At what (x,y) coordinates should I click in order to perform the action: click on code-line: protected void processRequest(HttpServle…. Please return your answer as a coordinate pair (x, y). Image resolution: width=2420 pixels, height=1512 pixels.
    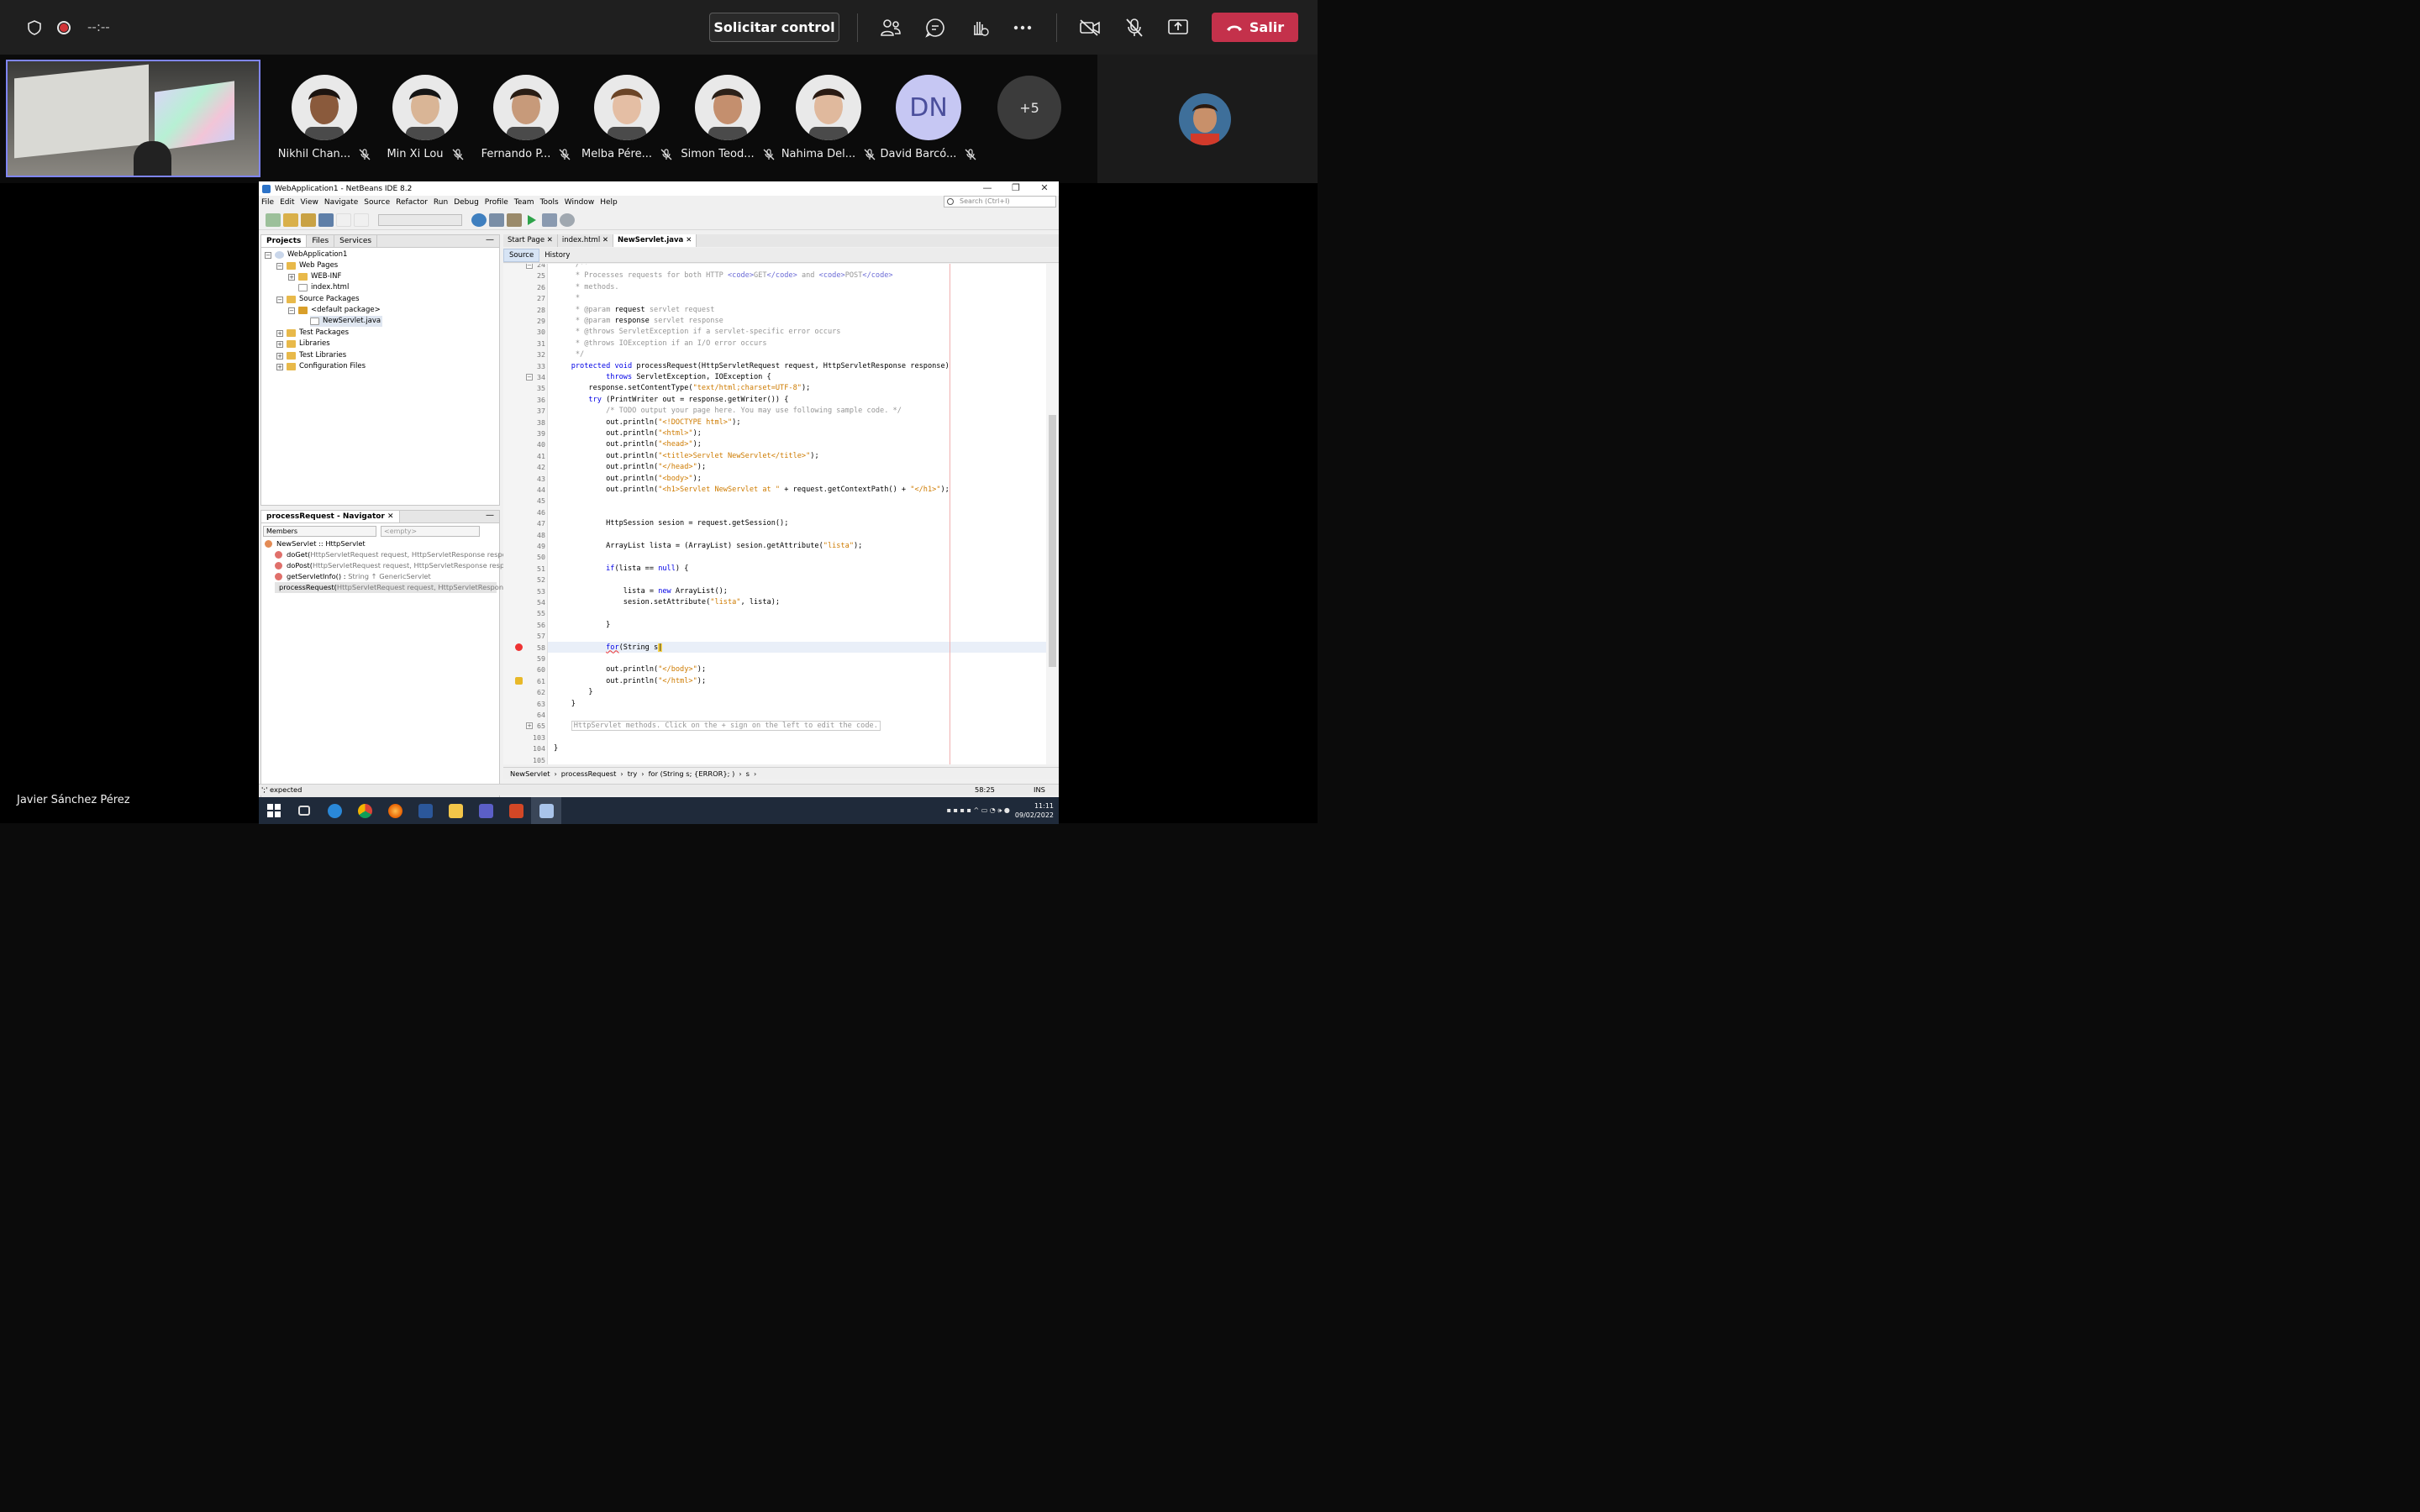
    Looking at the image, I should click on (752, 366).